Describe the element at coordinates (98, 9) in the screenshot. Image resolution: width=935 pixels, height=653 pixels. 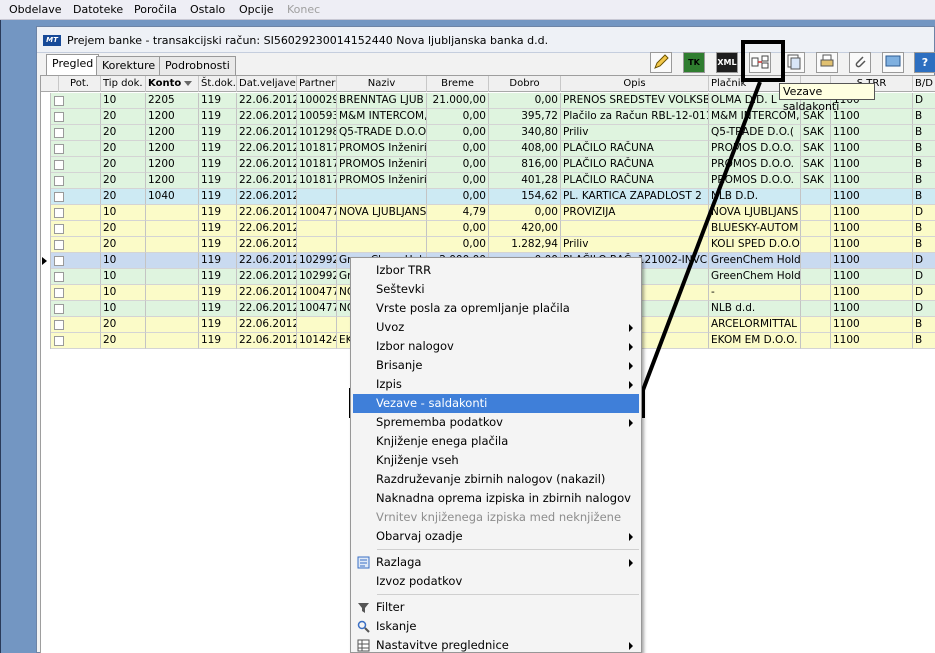
I see `menu-datoteke: Datoteke` at that location.